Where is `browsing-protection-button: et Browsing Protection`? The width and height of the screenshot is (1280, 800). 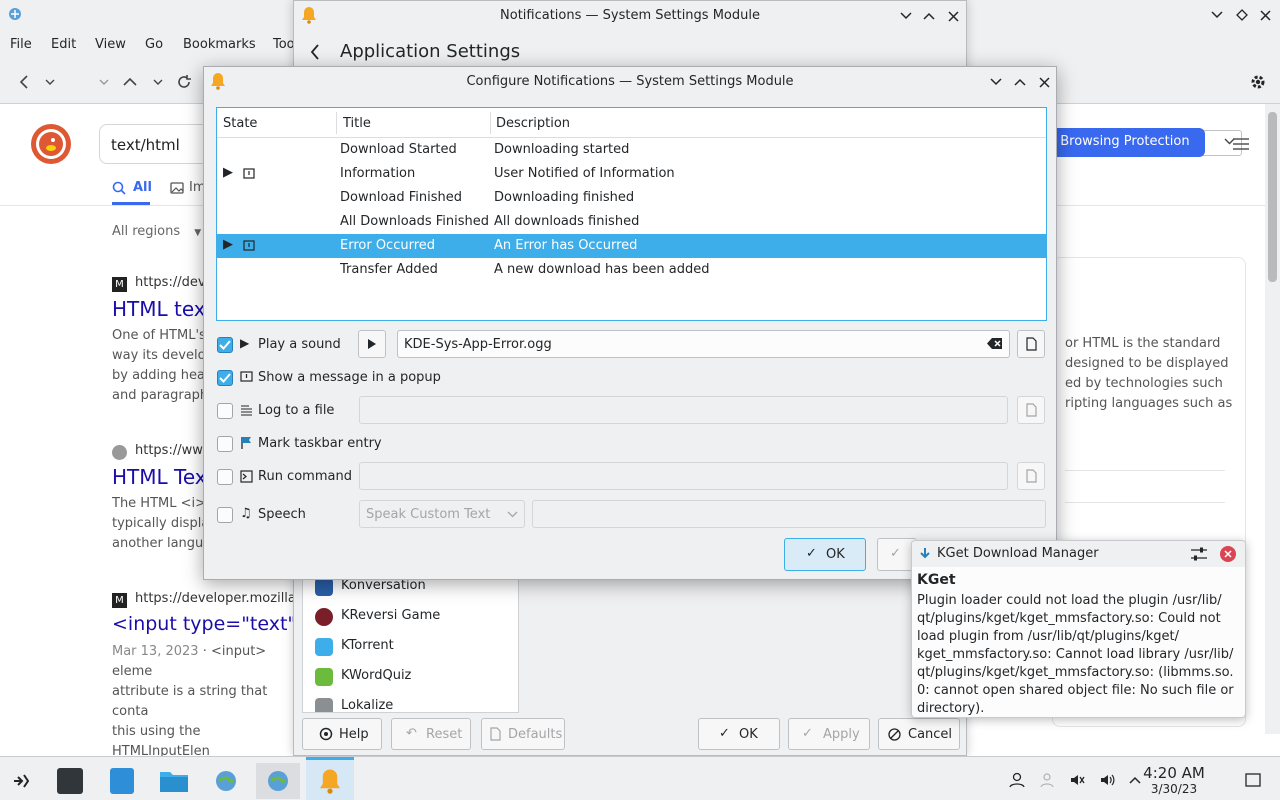
browsing-protection-button: et Browsing Protection is located at coordinates (1124, 142).